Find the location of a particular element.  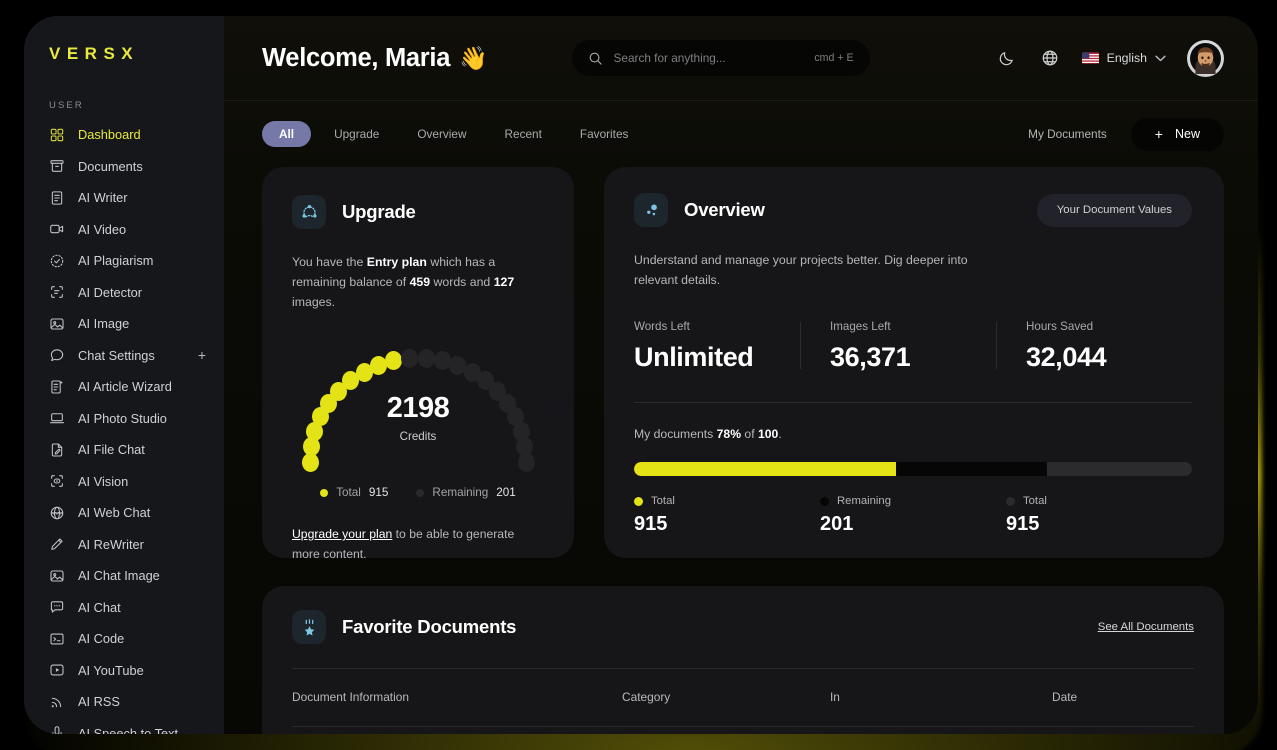

tab-bar-actions: My Documents + New is located at coordinates (1126, 134).